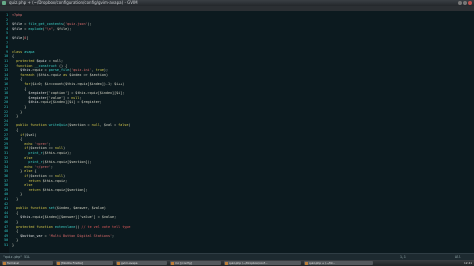  I want to click on line-number: 27, so click(6, 134).